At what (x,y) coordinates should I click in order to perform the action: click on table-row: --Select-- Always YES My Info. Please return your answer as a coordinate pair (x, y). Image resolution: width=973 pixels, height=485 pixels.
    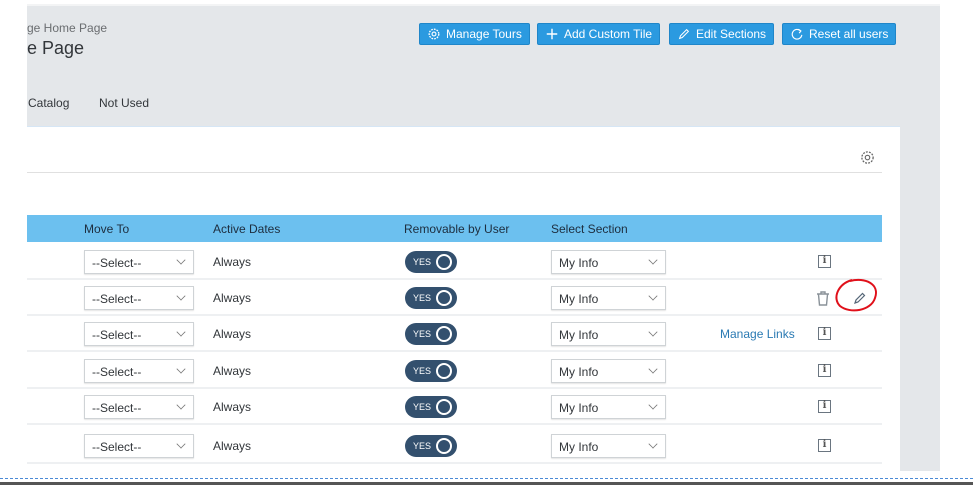
    Looking at the image, I should click on (454, 298).